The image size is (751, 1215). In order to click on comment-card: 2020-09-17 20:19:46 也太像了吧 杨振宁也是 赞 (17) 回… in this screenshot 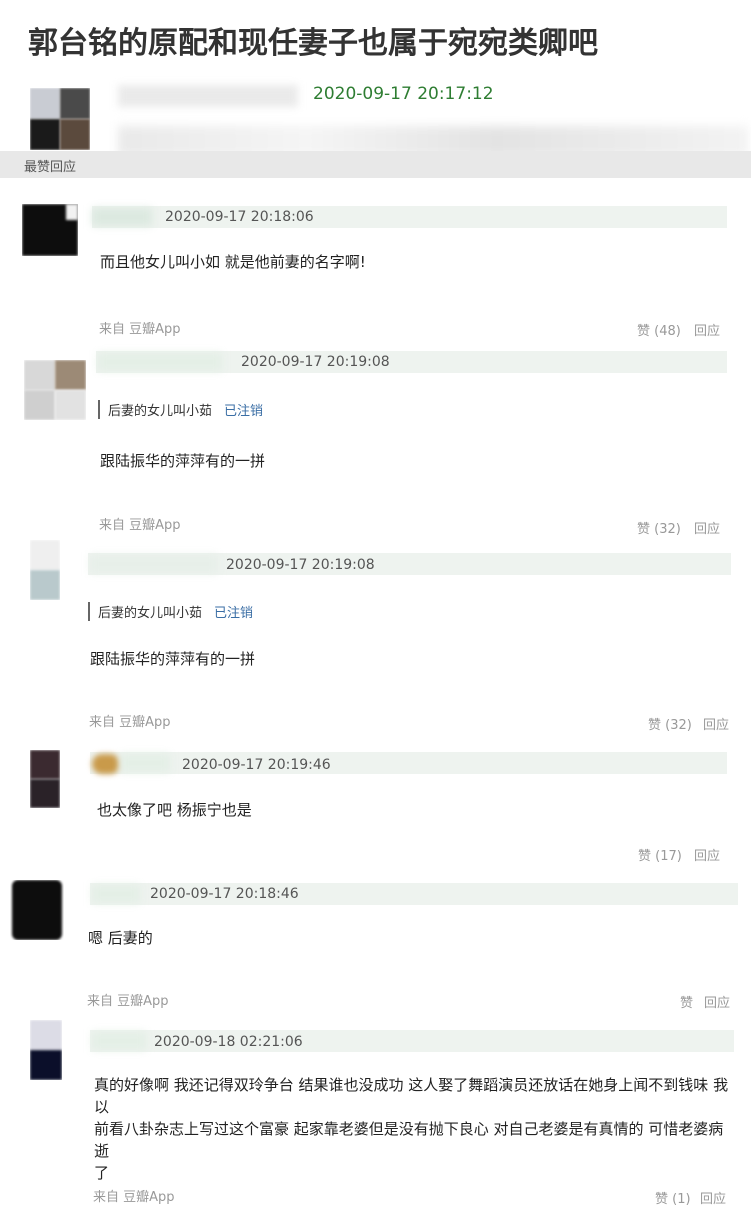, I will do `click(375, 805)`.